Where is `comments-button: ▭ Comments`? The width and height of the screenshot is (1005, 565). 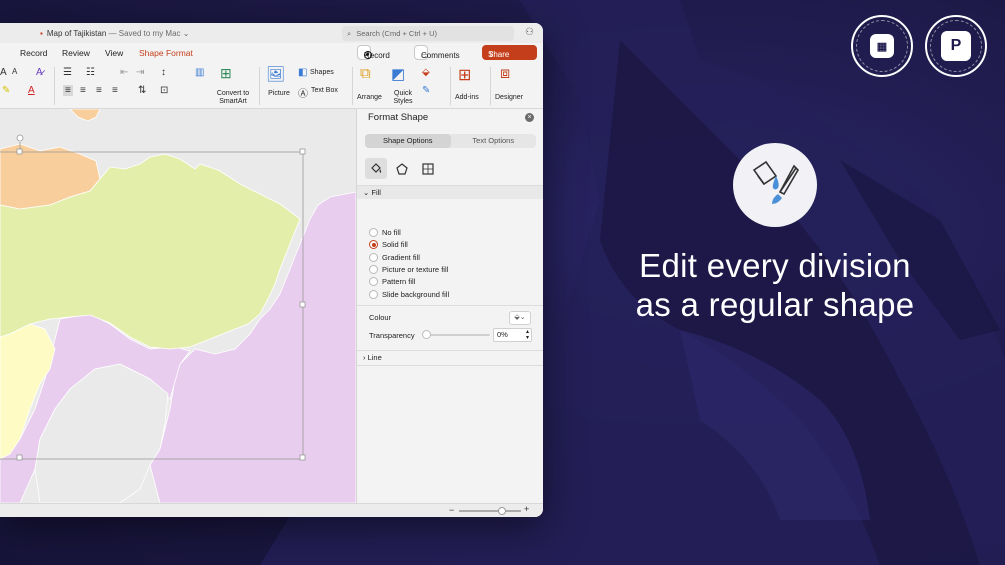 comments-button: ▭ Comments is located at coordinates (437, 52).